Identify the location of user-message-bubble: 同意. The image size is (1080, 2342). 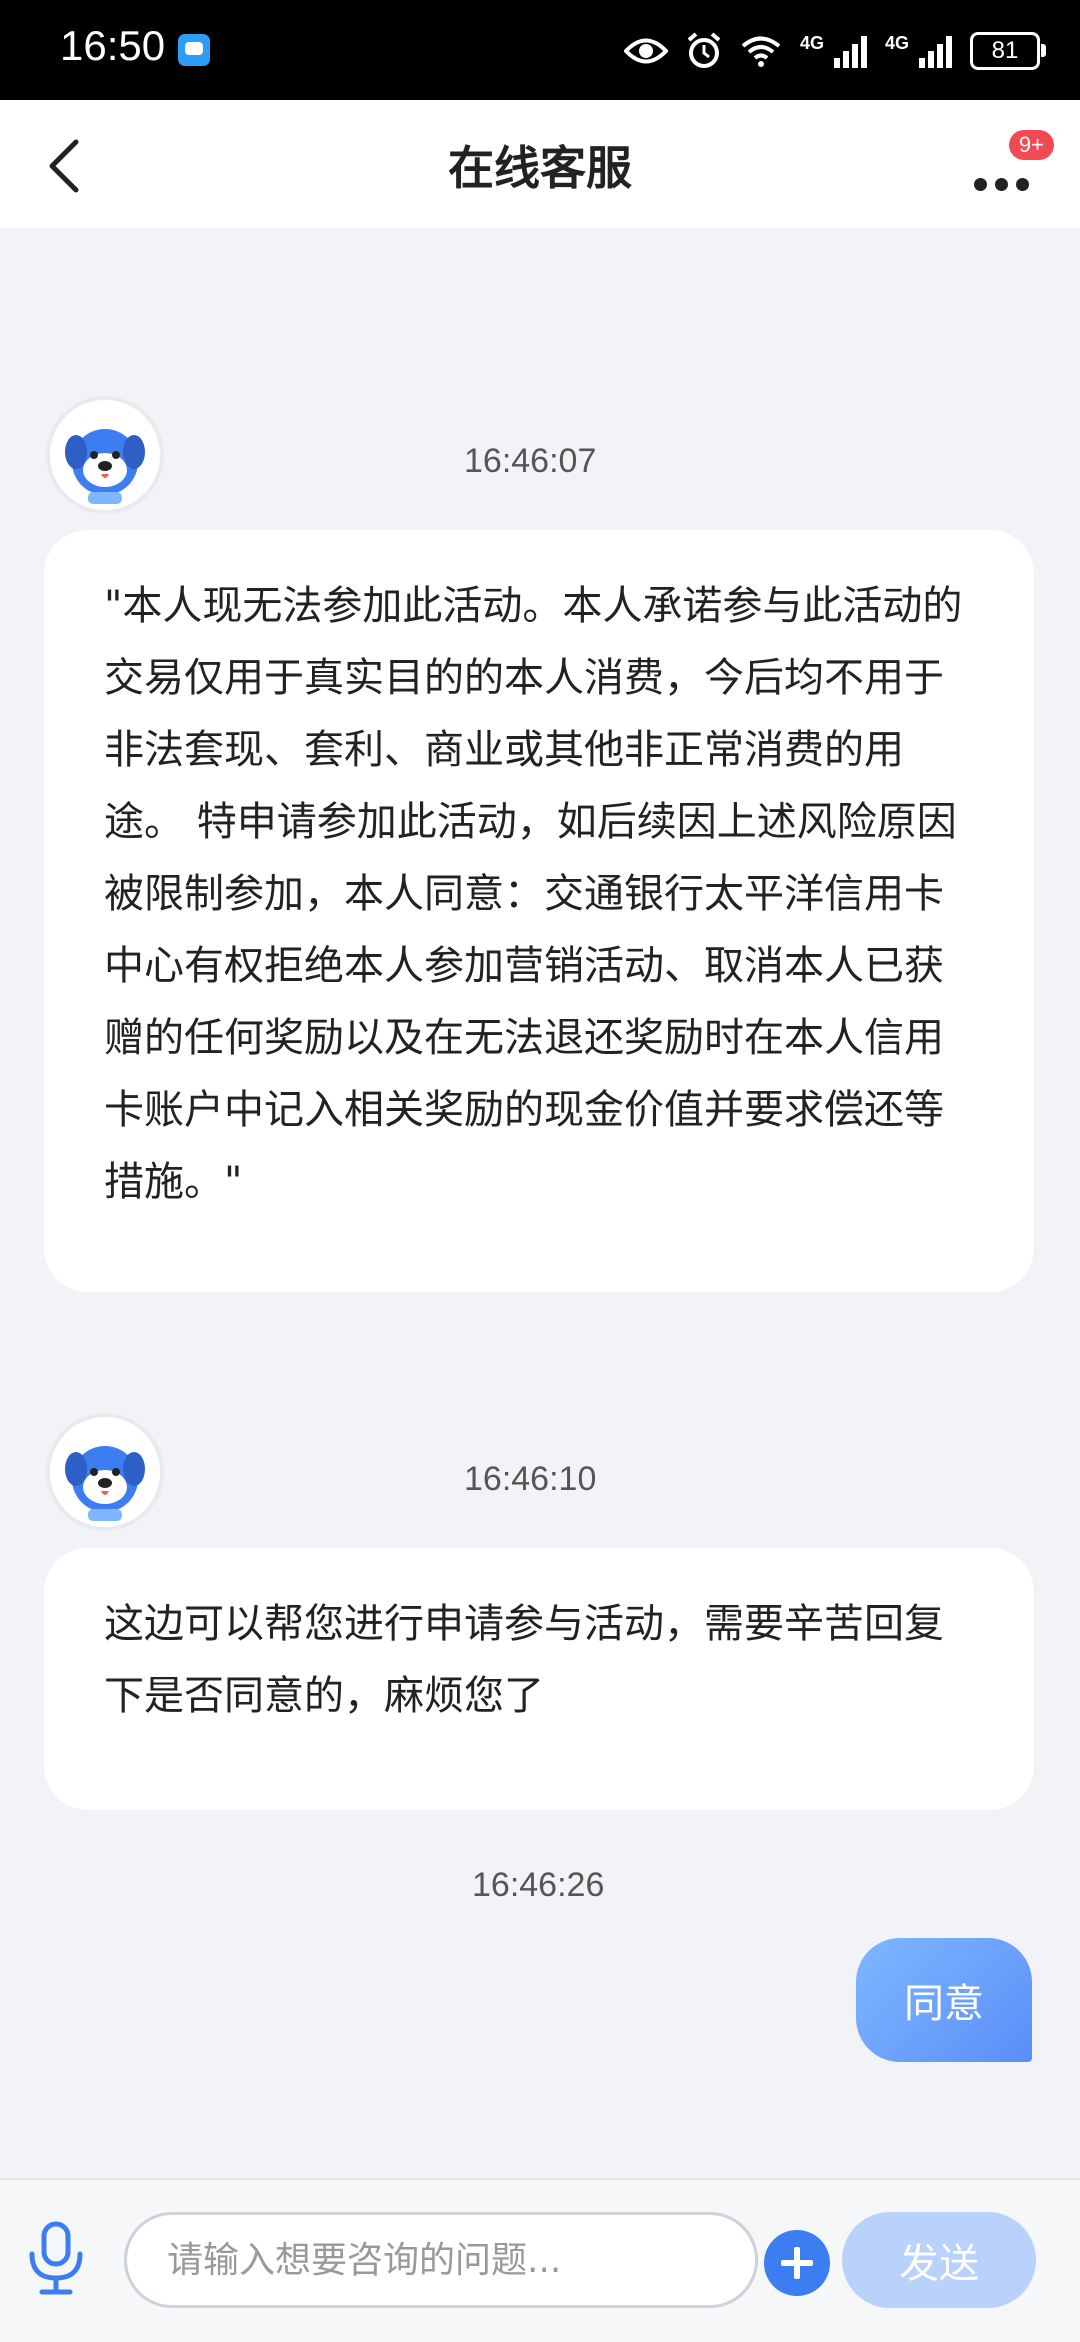
(944, 2000).